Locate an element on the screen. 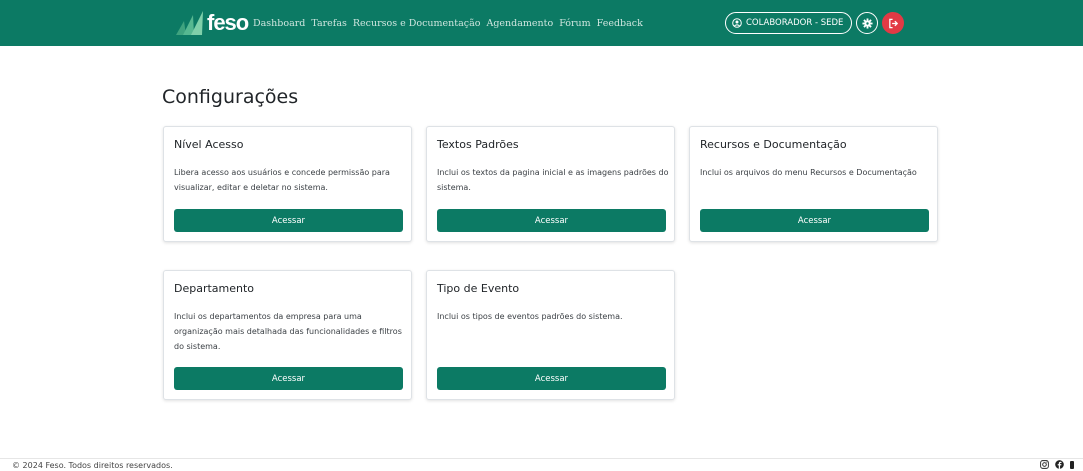  nav-forum: Fórum is located at coordinates (574, 23).